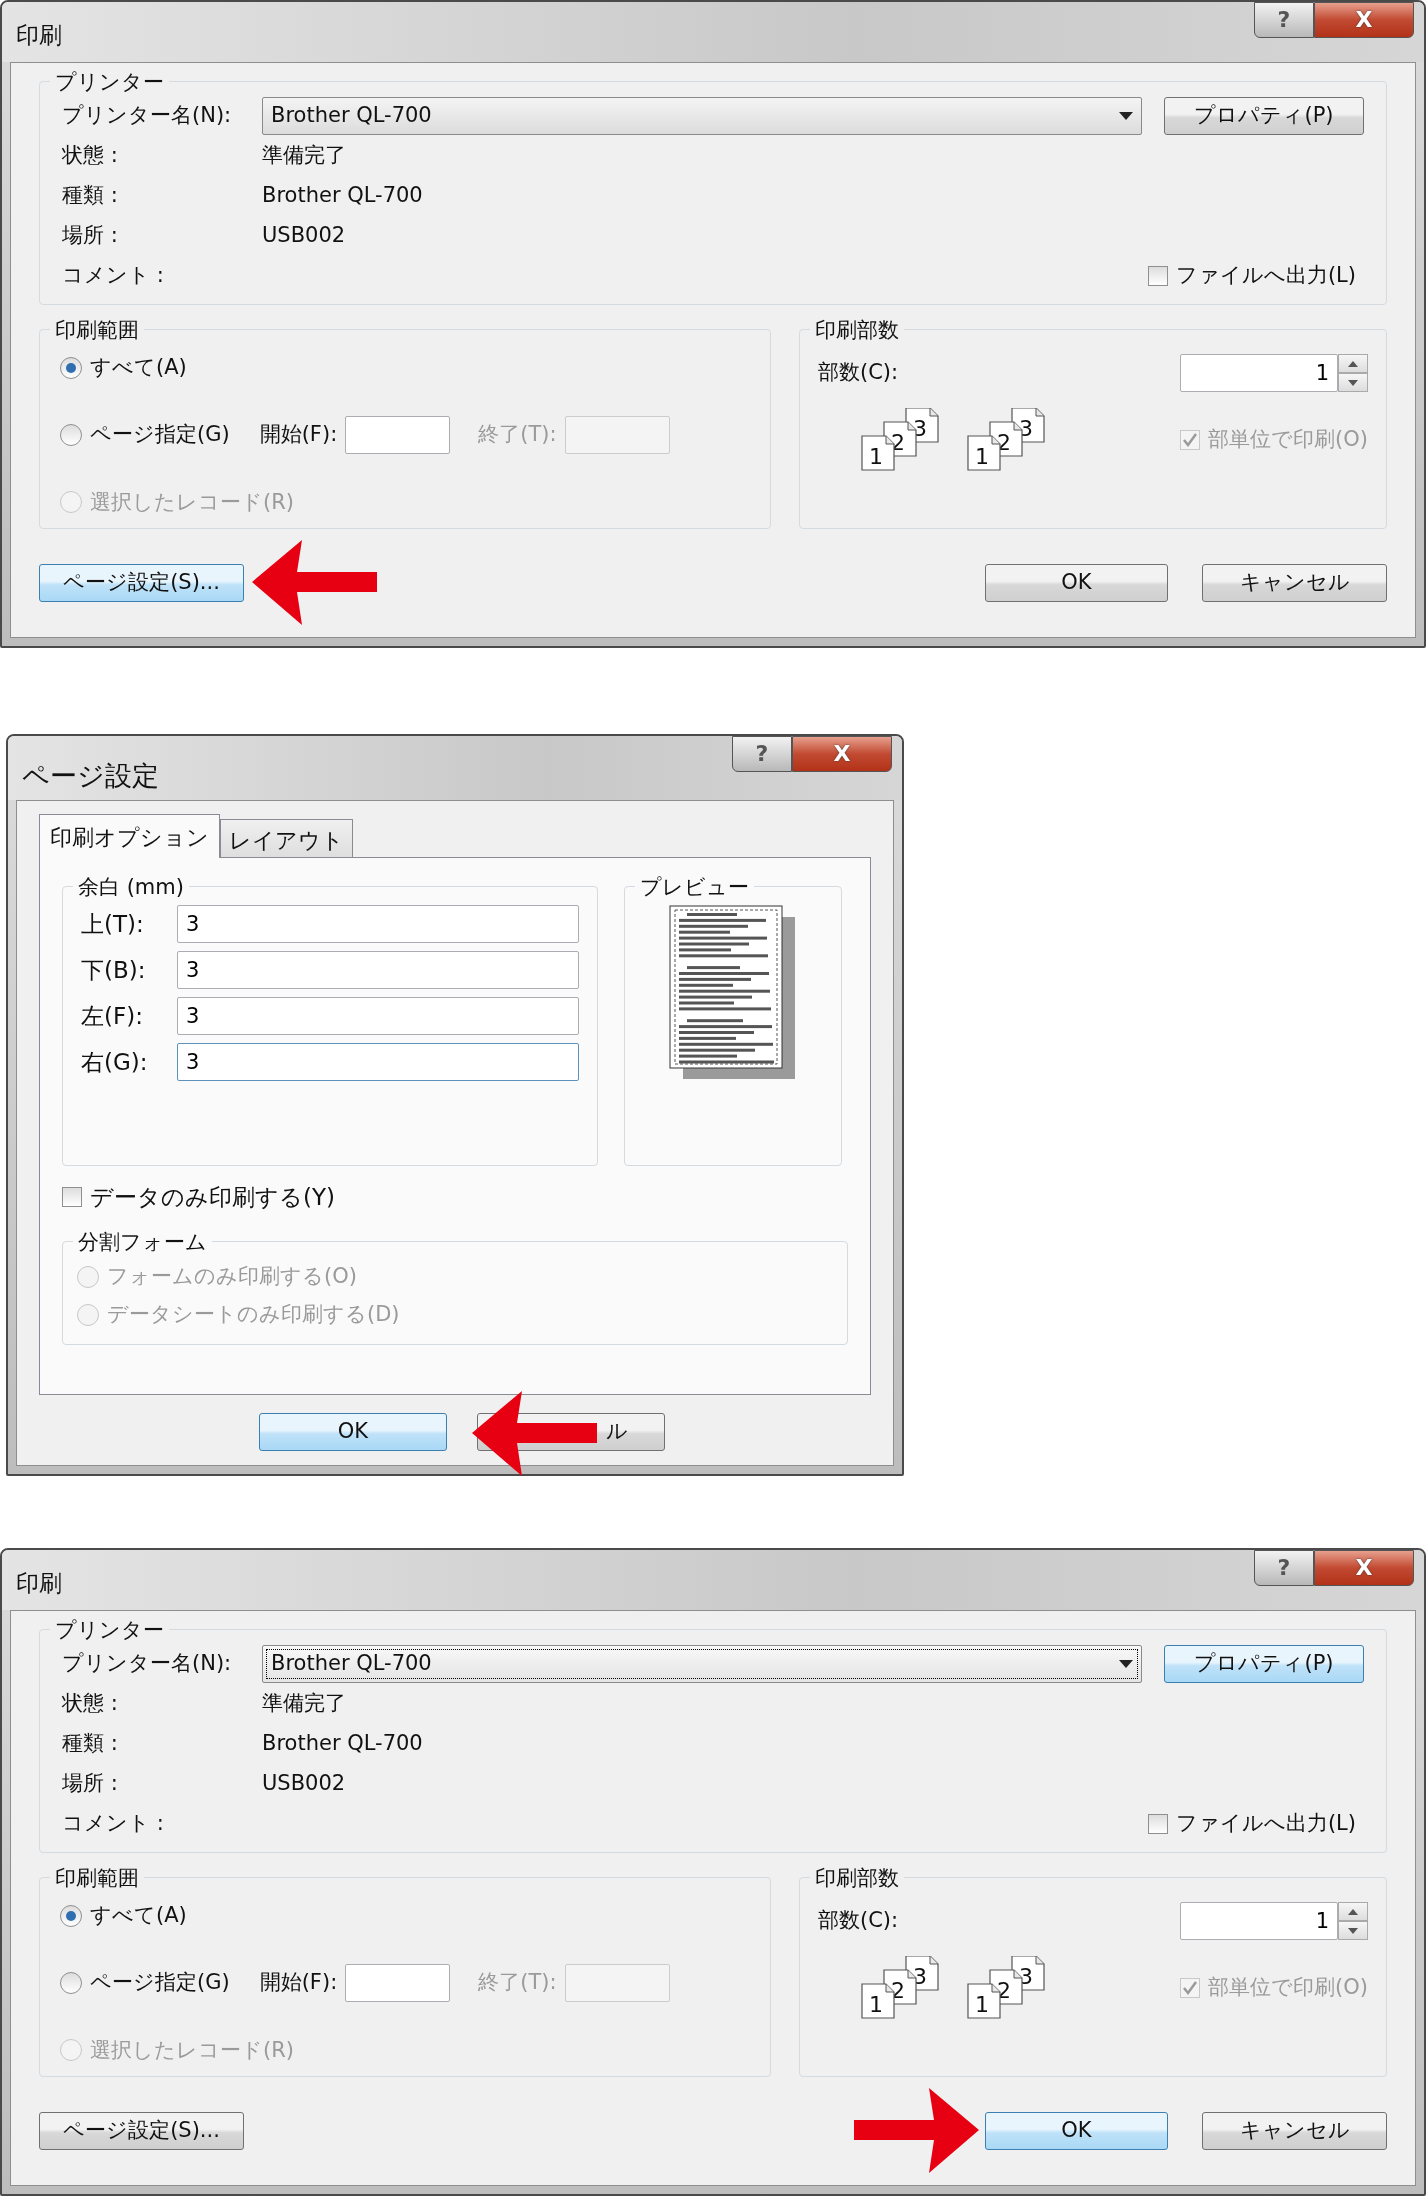  Describe the element at coordinates (232, 1276) in the screenshot. I see `radio-label: フォームのみ印刷する(O)` at that location.